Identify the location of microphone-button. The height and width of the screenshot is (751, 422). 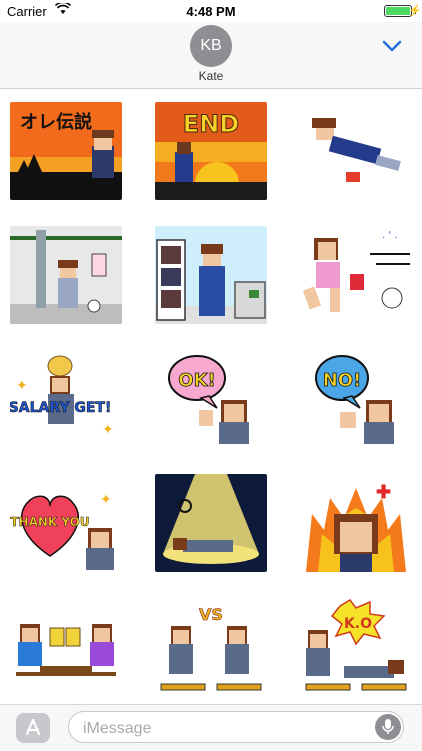
(388, 727).